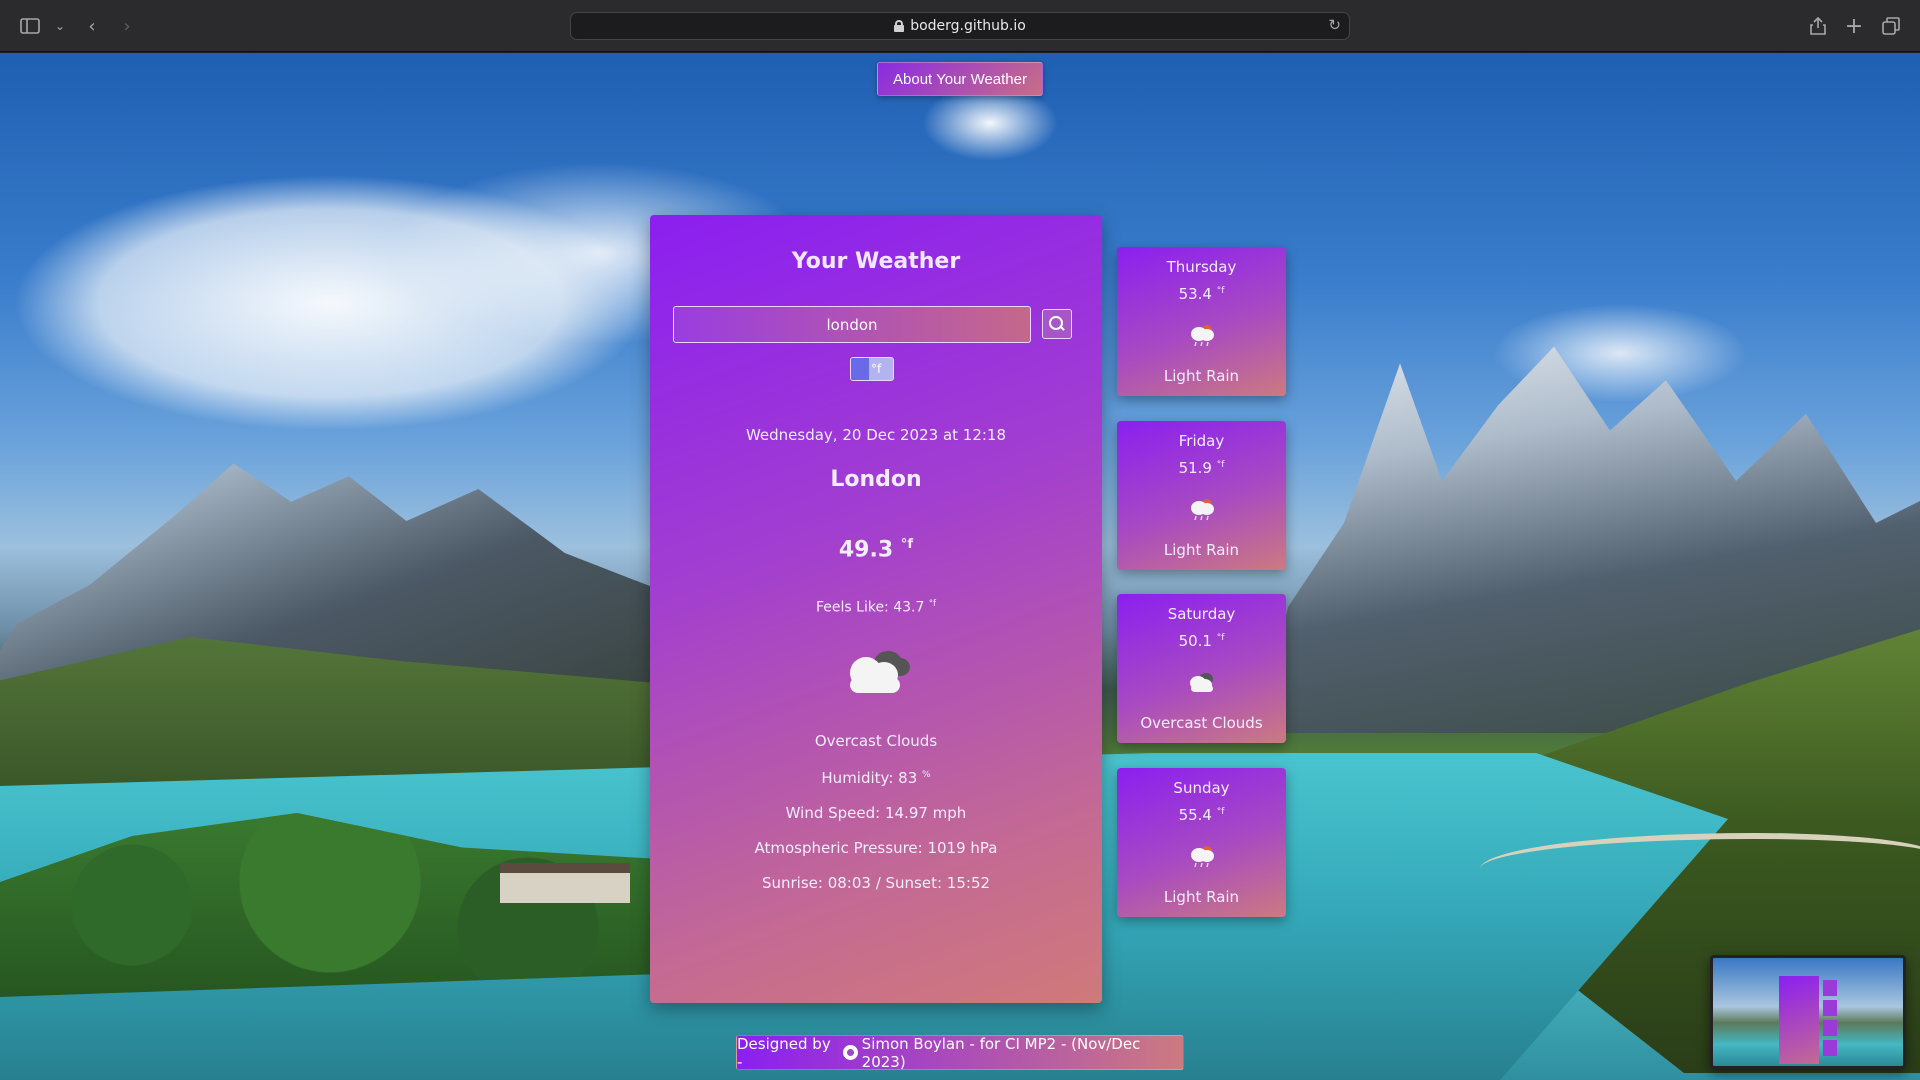  What do you see at coordinates (899, 26) in the screenshot?
I see `lock-icon` at bounding box center [899, 26].